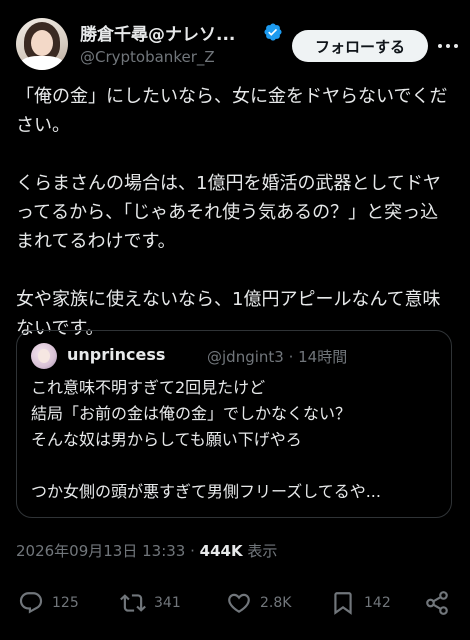  Describe the element at coordinates (31, 603) in the screenshot. I see `reply-icon` at that location.